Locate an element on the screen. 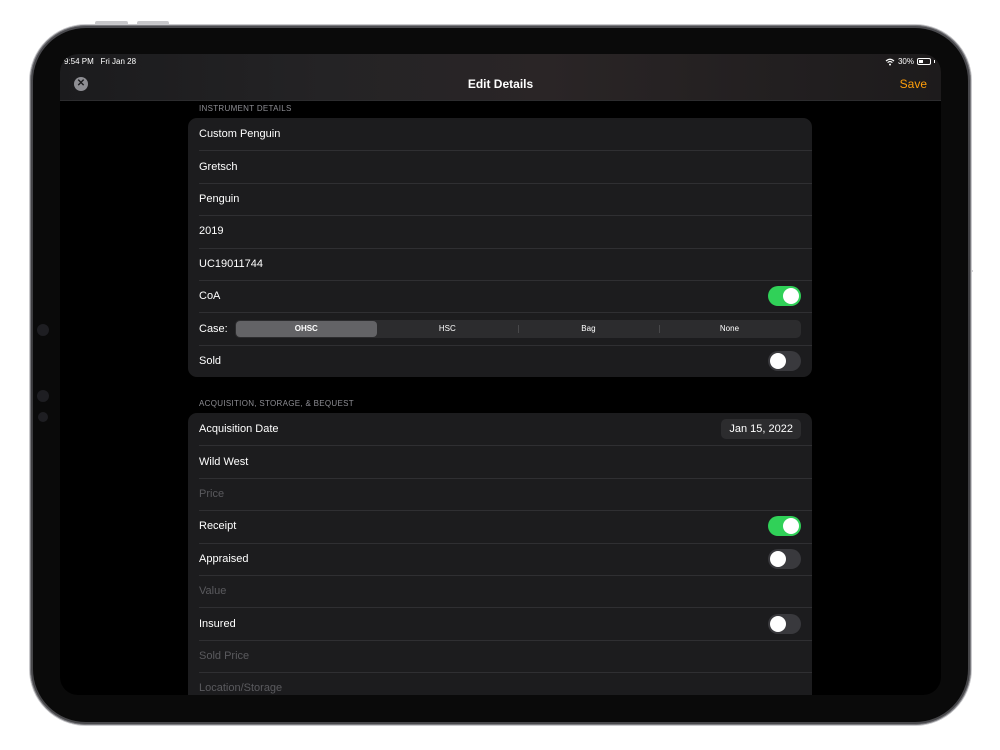 Image resolution: width=1000 pixels, height=750 pixels. appraised-row: Appraised is located at coordinates (500, 558).